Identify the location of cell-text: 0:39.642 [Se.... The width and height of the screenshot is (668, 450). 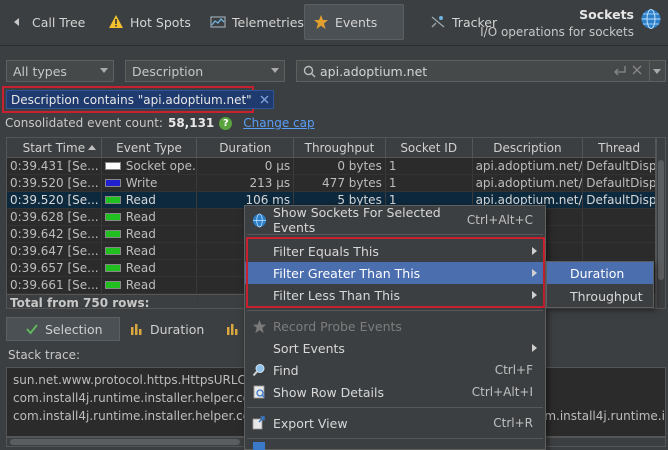
(54, 234).